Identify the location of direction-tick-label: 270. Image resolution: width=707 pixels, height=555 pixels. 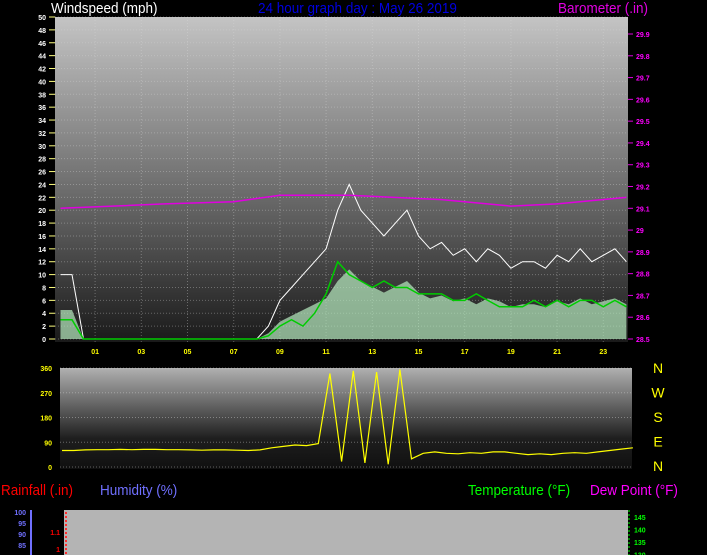
(46, 394).